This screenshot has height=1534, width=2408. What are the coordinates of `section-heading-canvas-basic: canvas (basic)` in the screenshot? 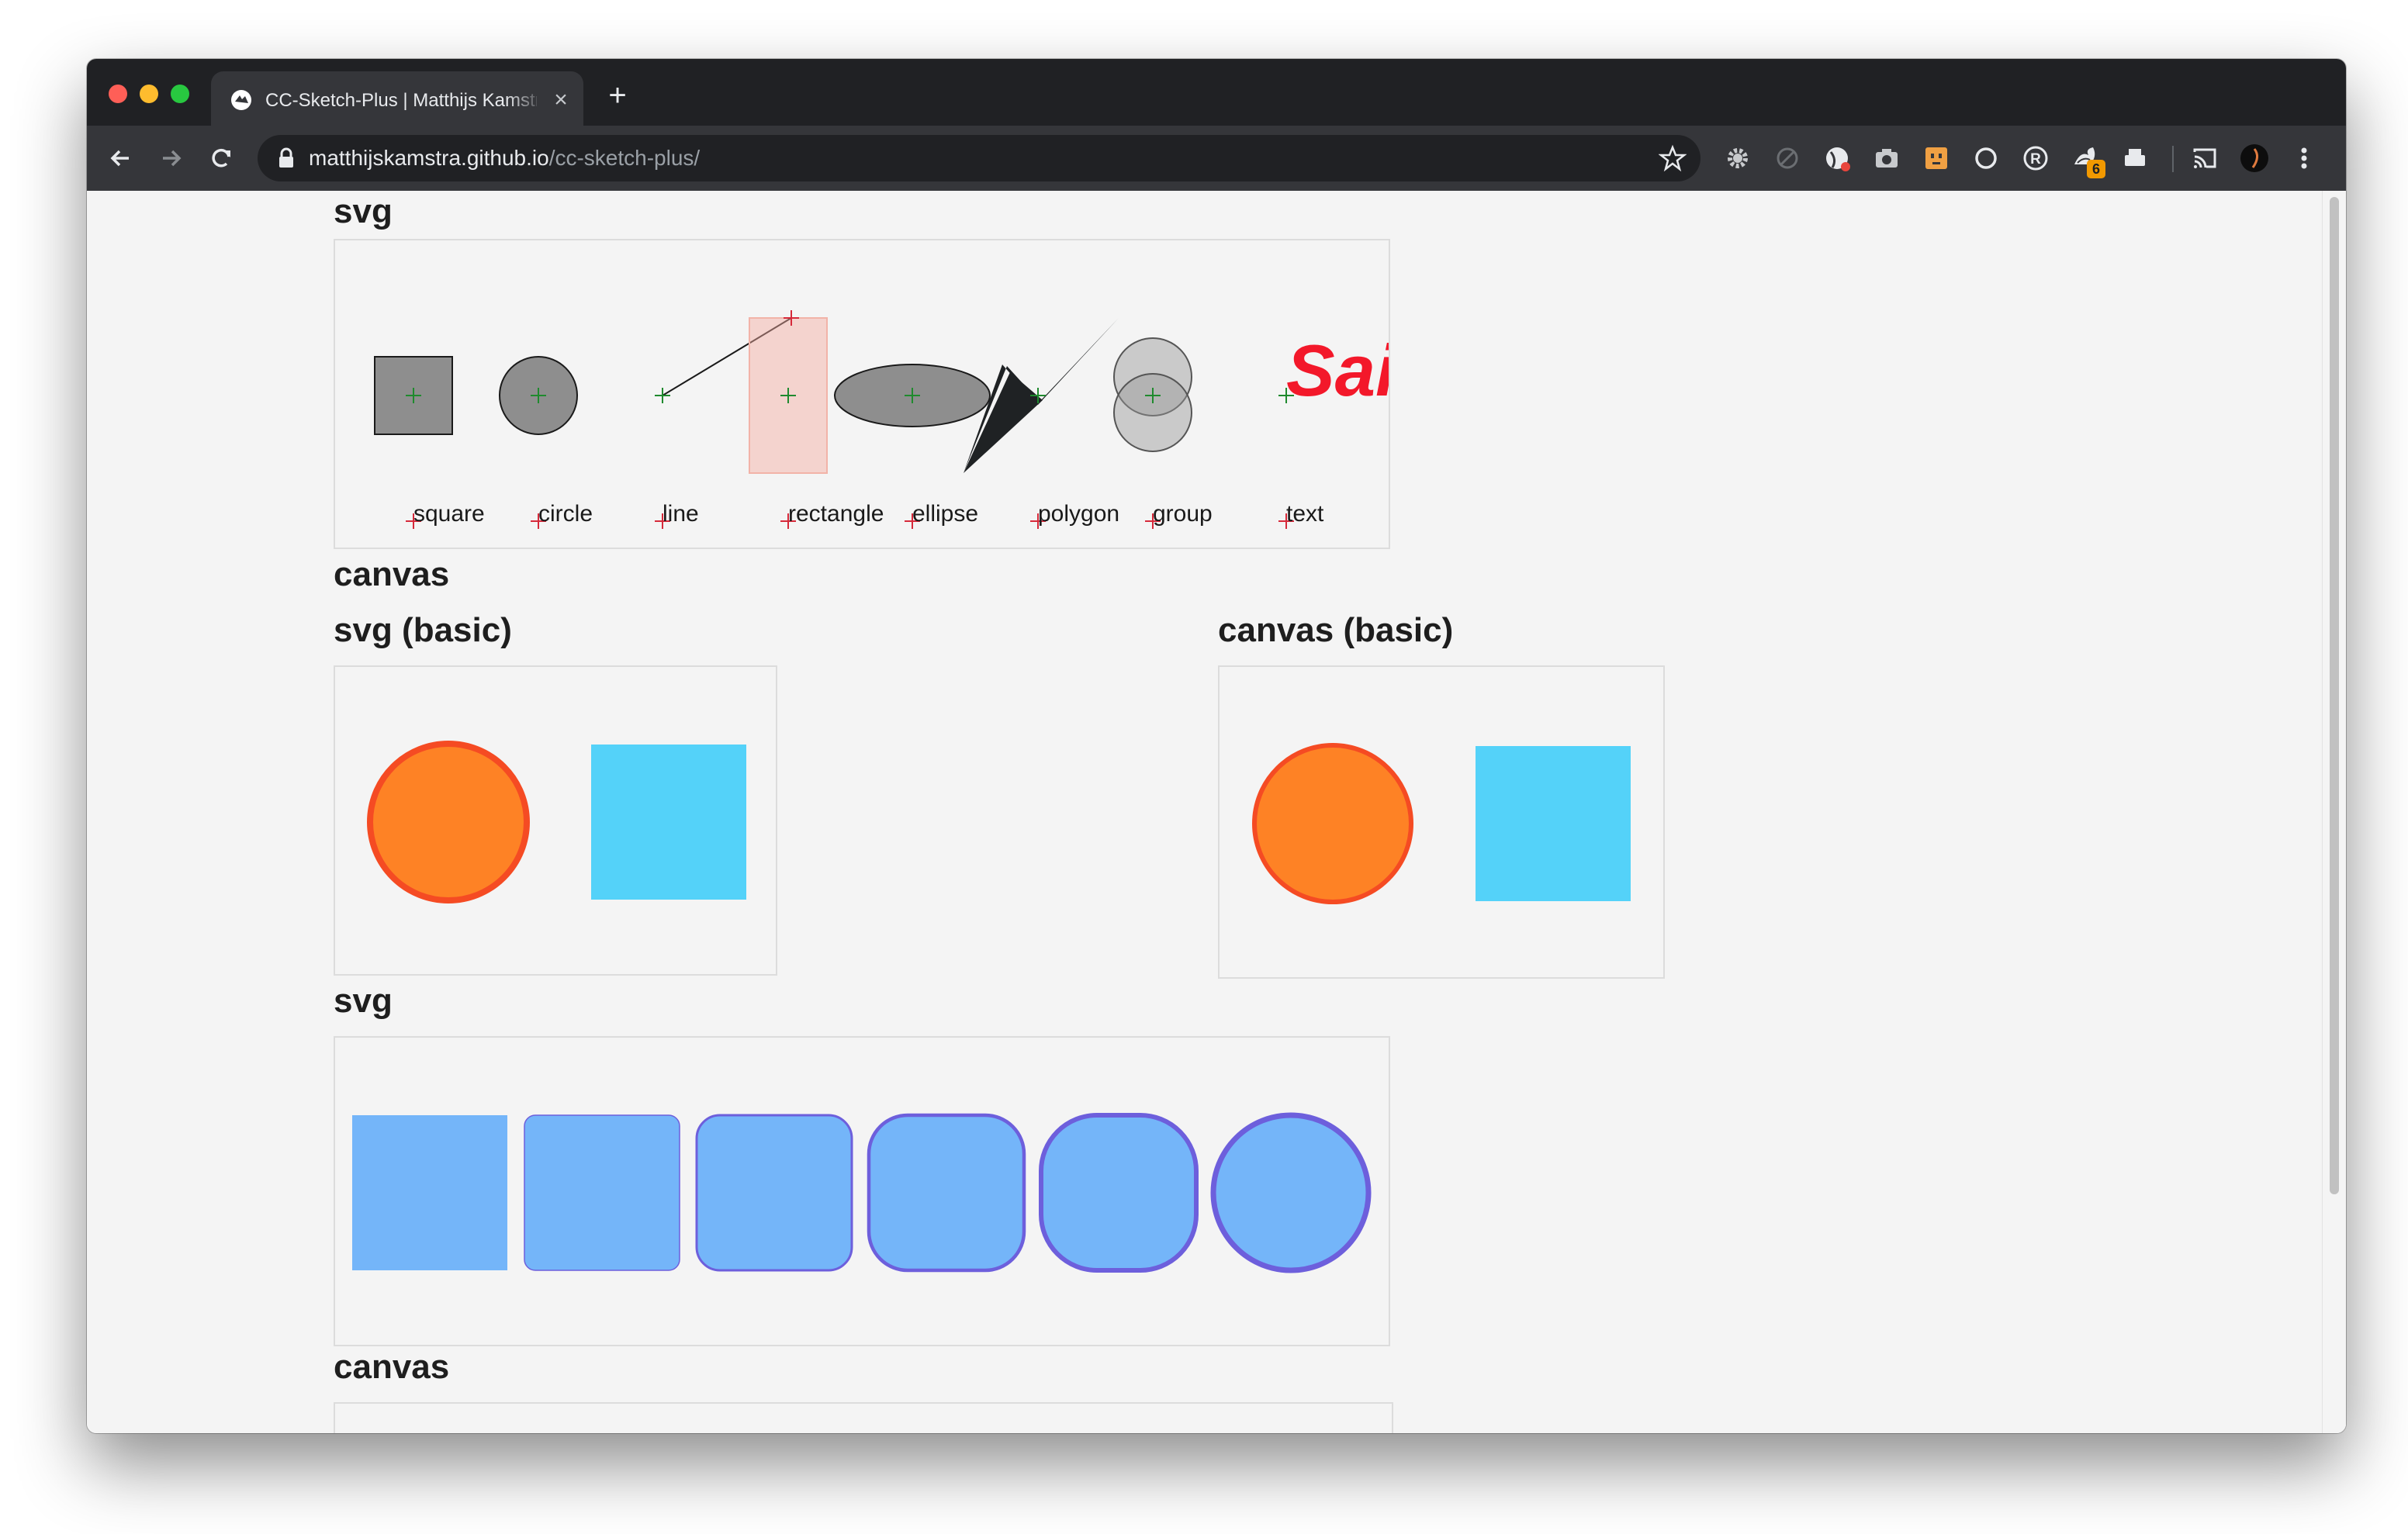 It's located at (1336, 630).